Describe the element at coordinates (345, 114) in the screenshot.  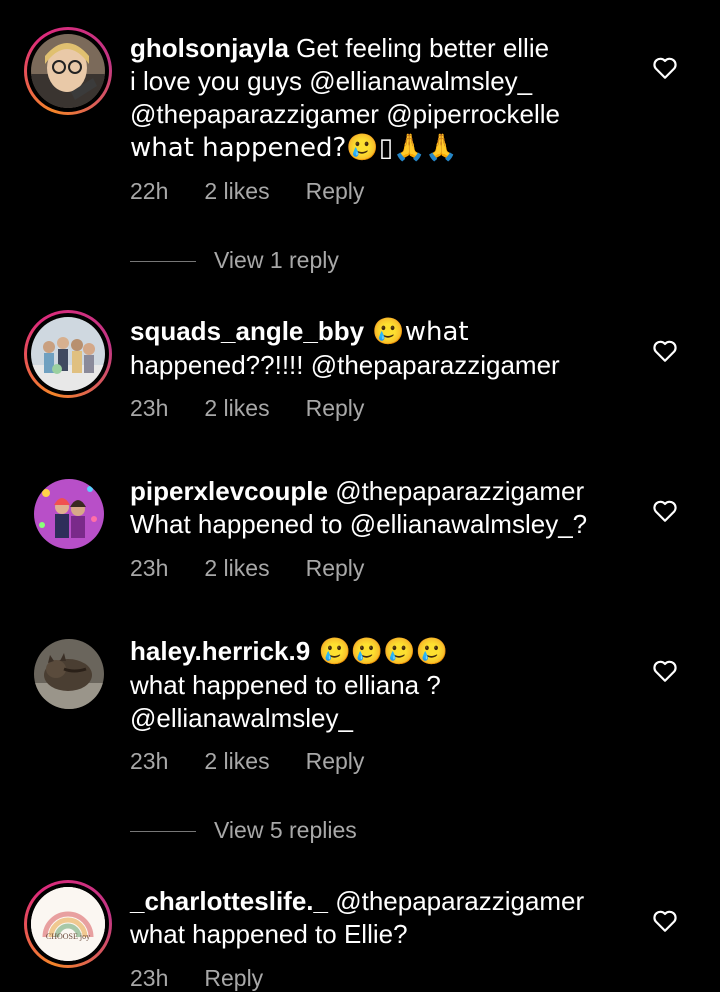
I see `comment-body: @thepaparazzigamer @piperrockelle` at that location.